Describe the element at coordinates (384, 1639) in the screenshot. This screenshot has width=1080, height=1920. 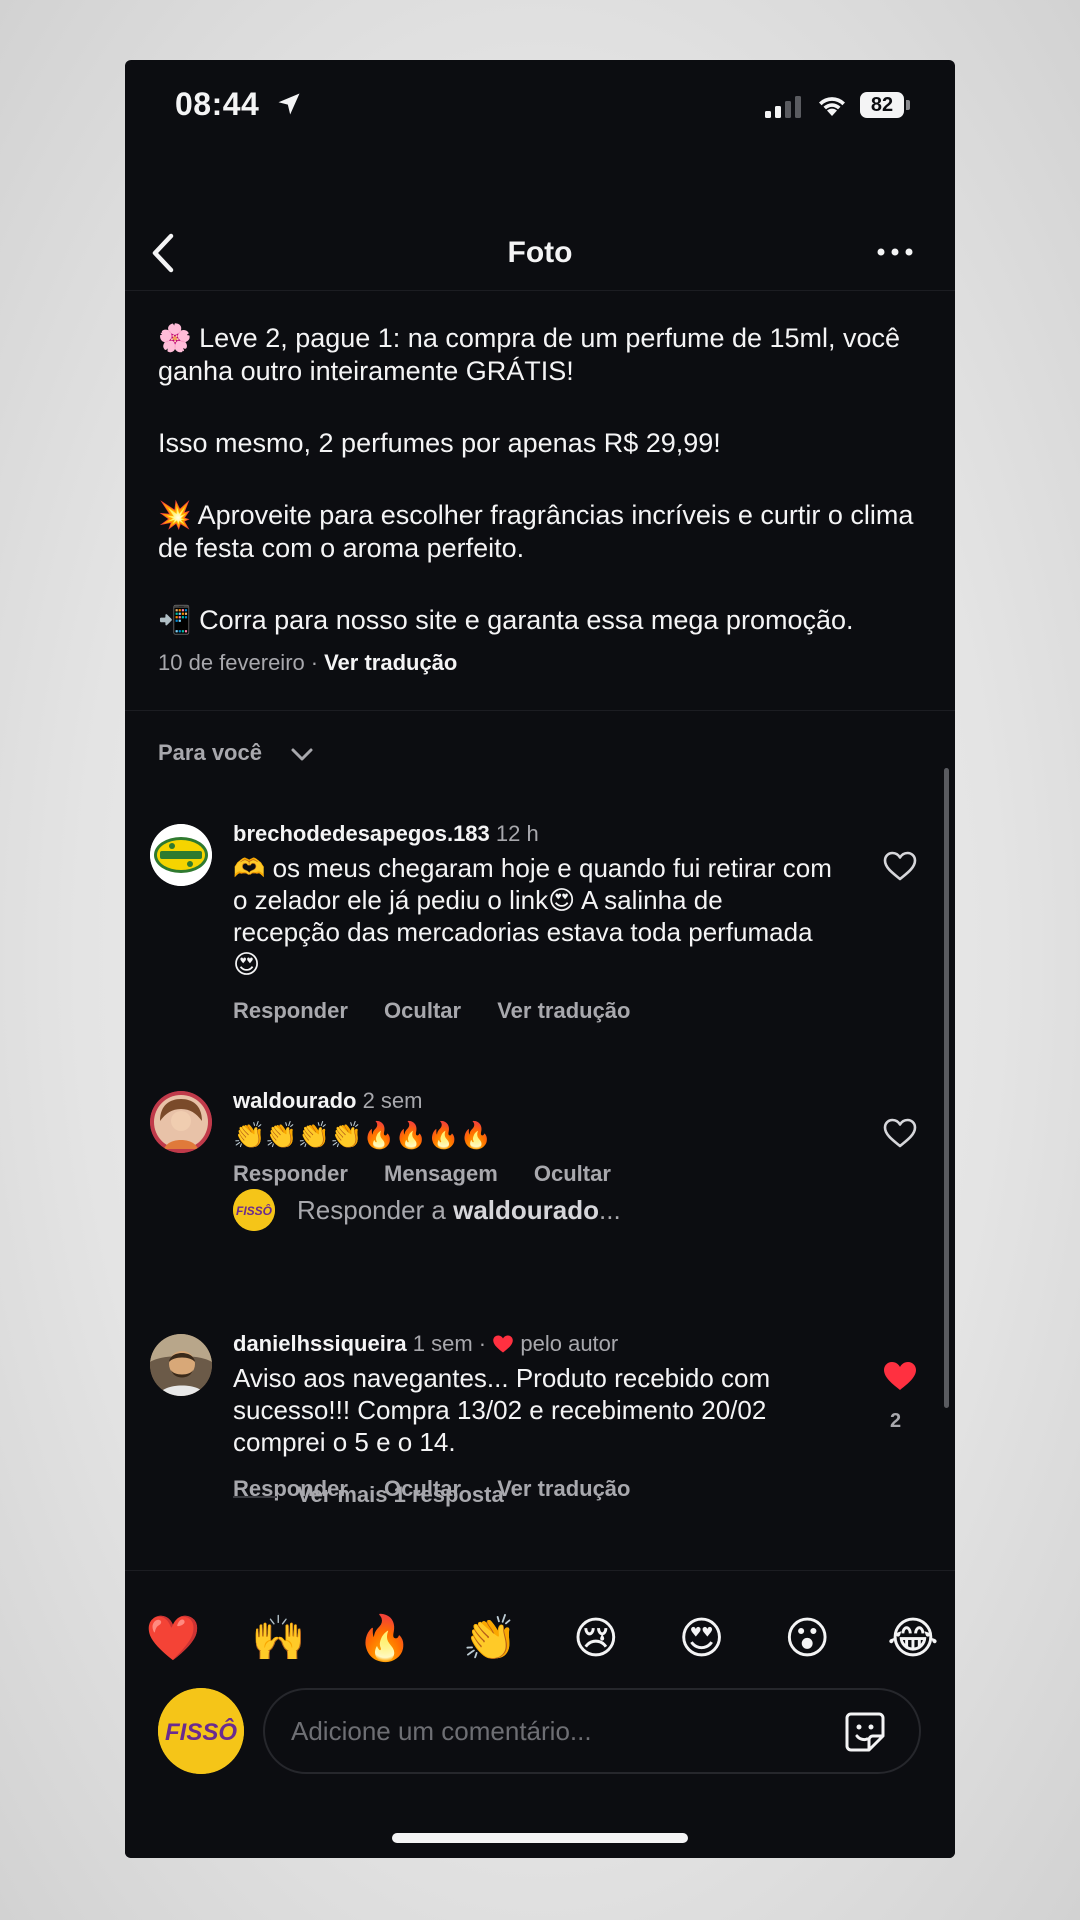
I see `reaction-fire: 🔥` at that location.